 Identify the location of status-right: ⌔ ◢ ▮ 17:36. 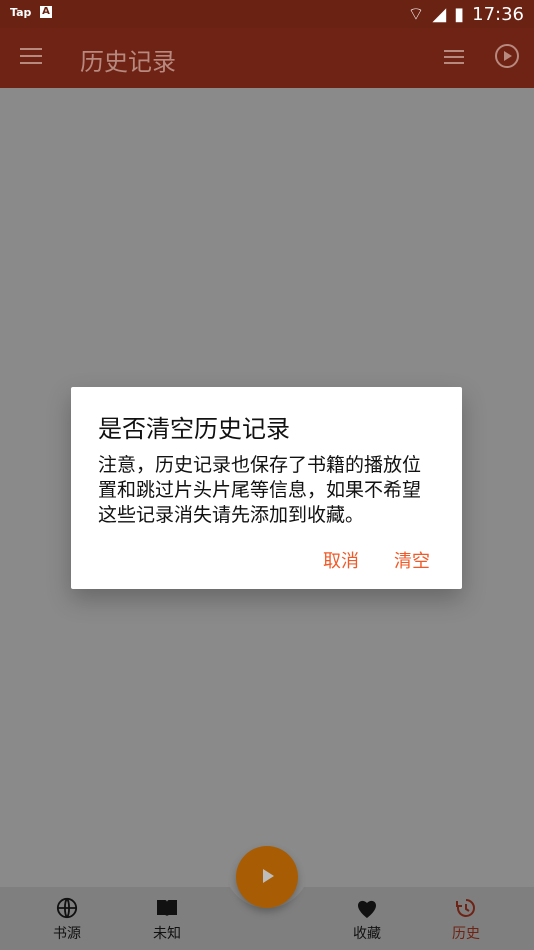
(465, 14).